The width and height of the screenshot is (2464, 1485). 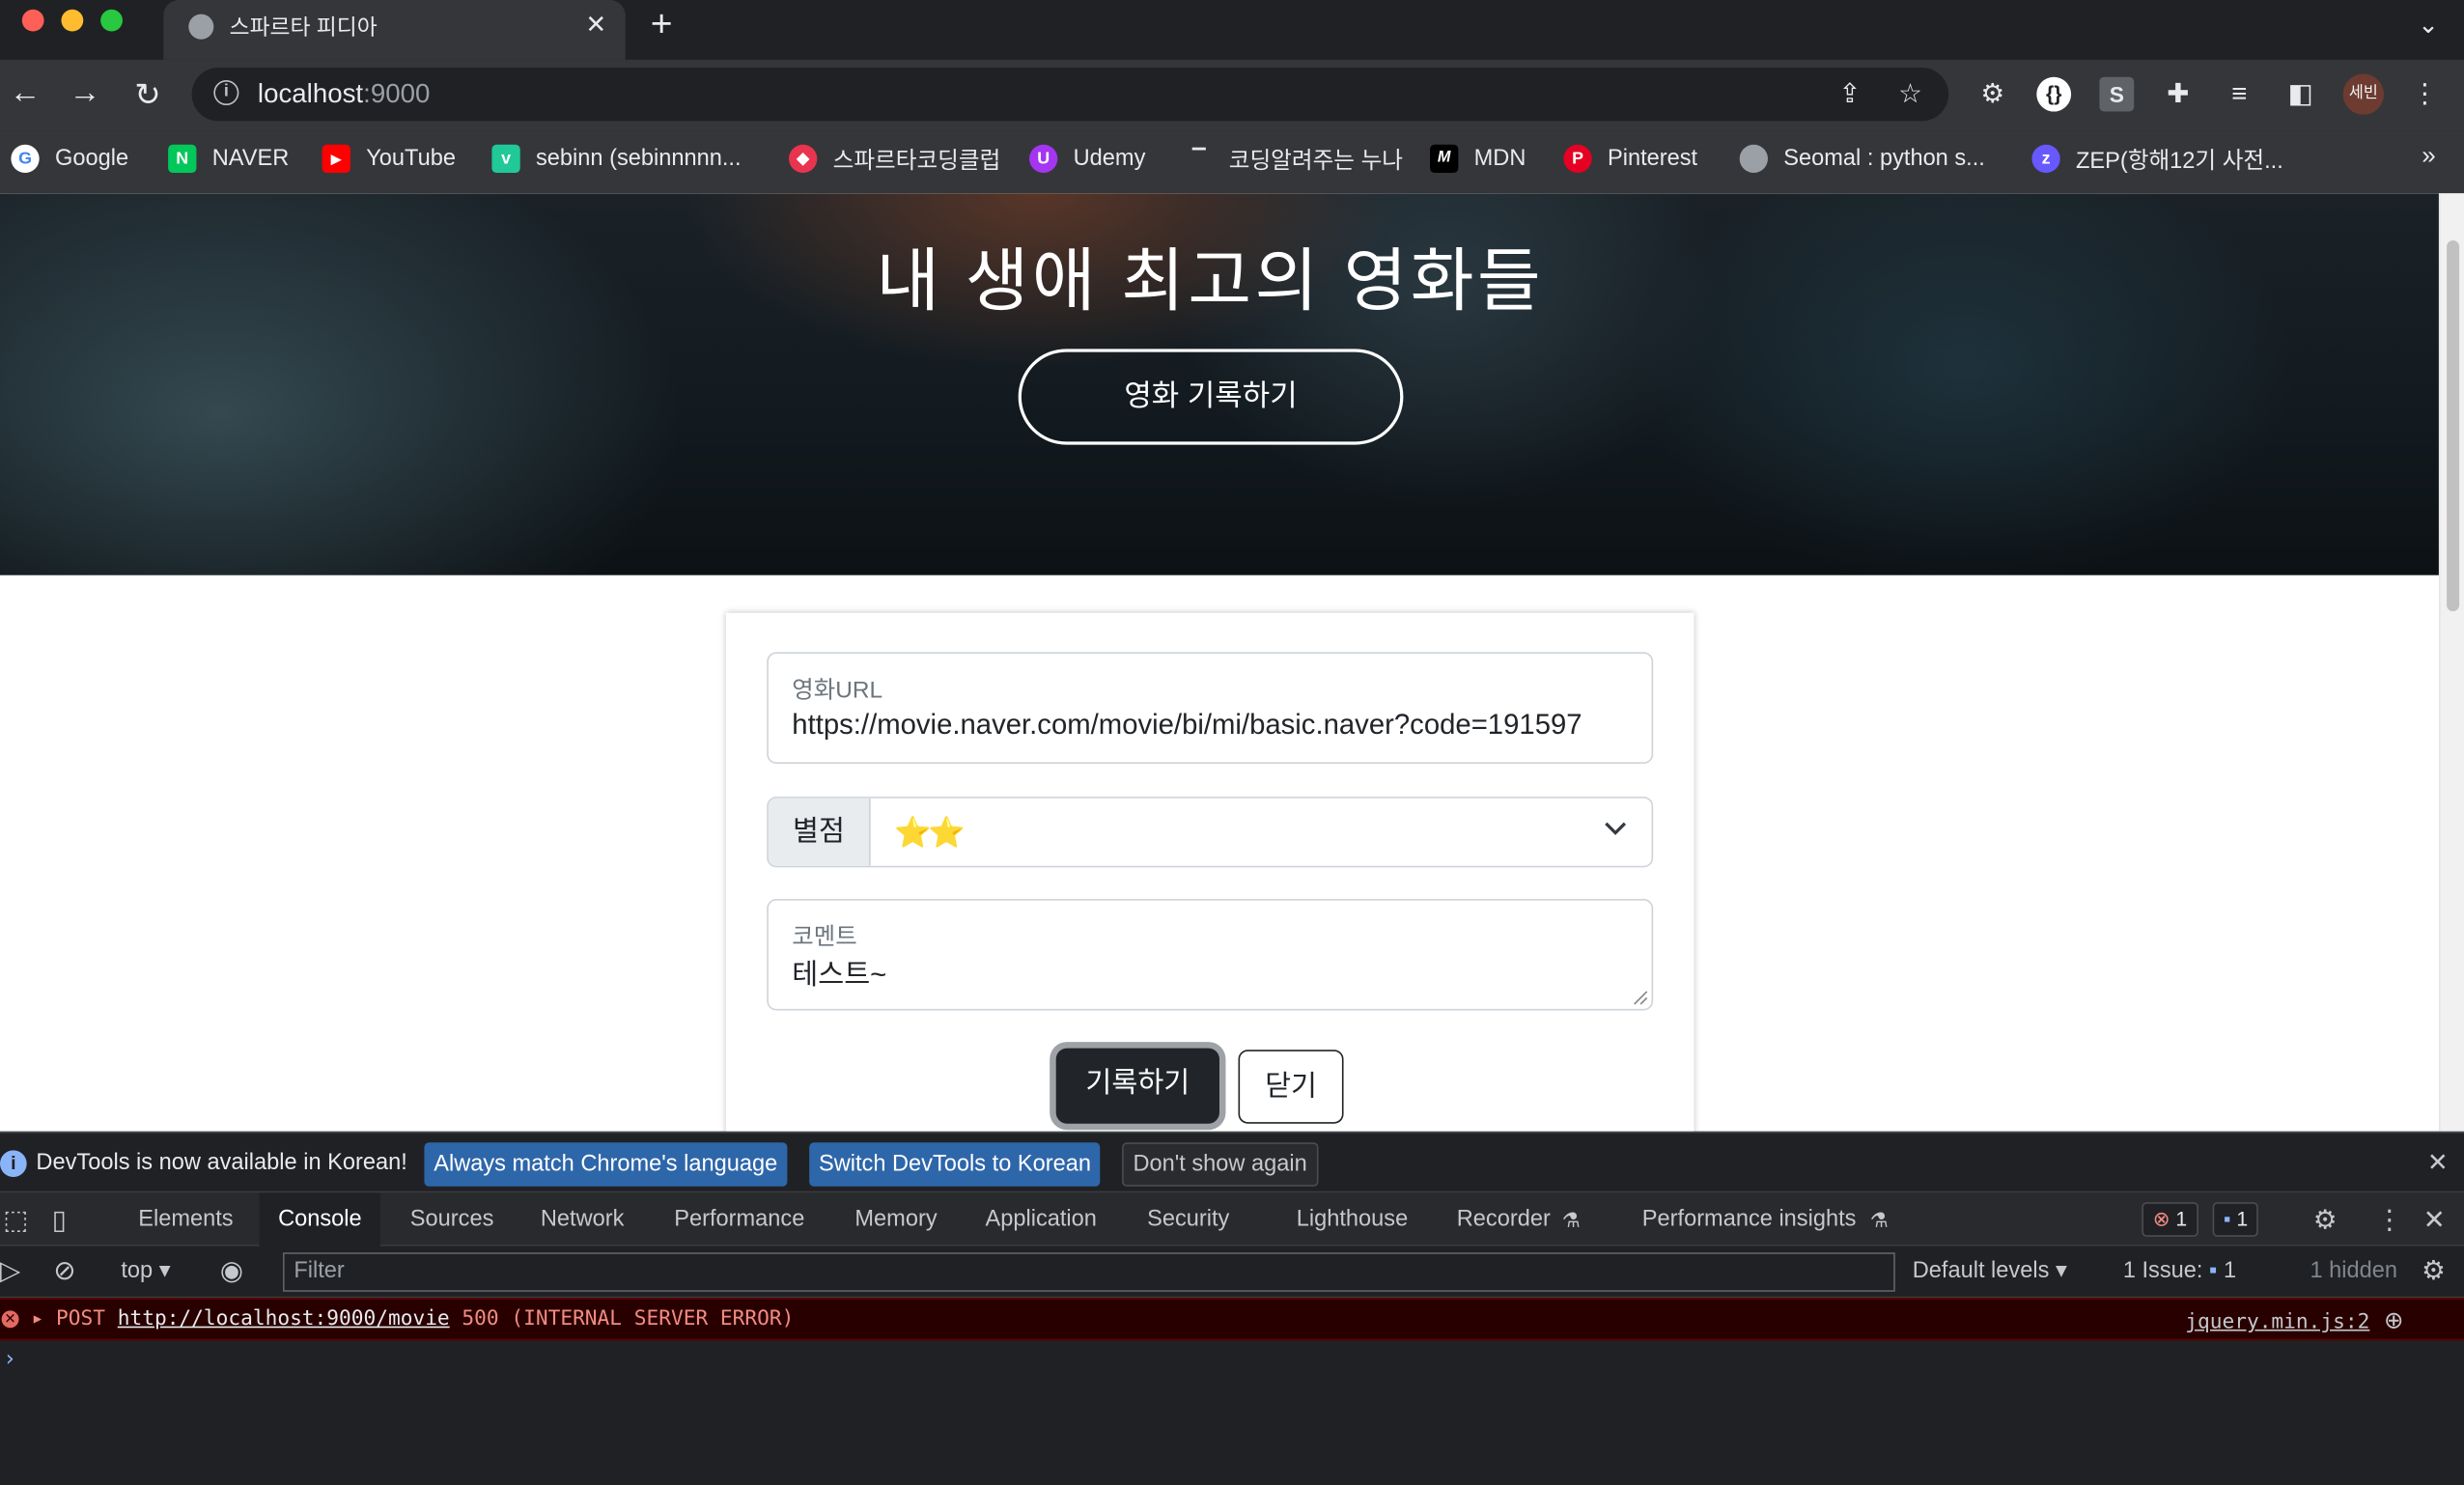 I want to click on star-icon: ☆, so click(x=1910, y=94).